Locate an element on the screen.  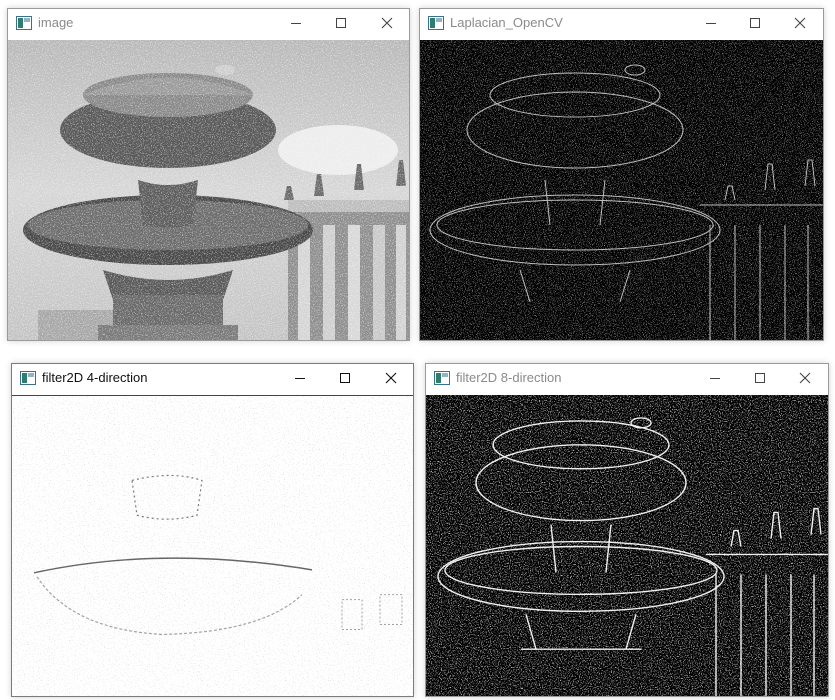
title-bar: Laplacian_OpenCV is located at coordinates (621, 23).